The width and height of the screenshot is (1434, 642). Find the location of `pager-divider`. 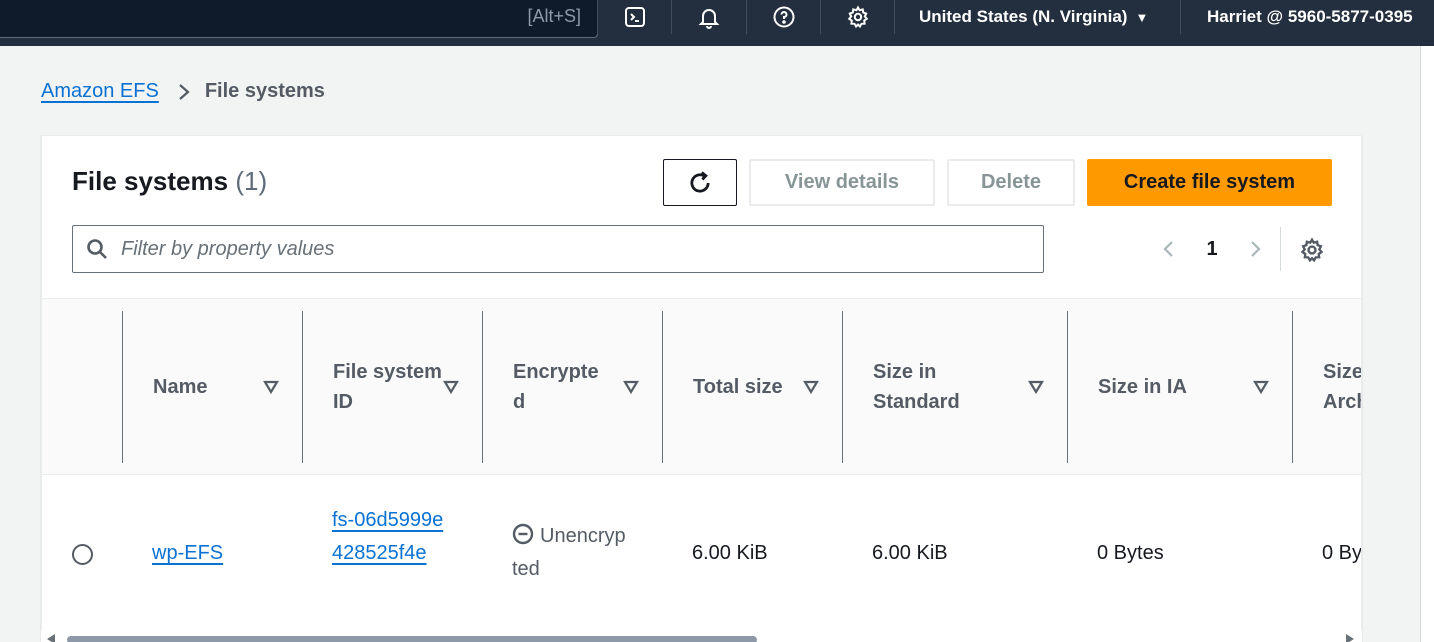

pager-divider is located at coordinates (1280, 249).